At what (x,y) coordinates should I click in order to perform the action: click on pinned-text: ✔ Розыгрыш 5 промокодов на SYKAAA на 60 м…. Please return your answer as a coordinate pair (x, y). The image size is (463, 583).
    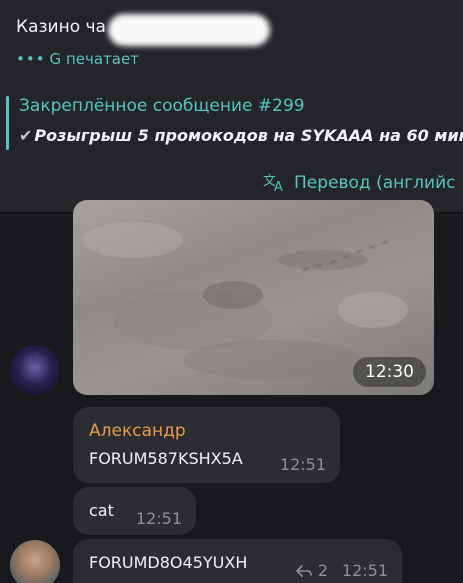
    Looking at the image, I should click on (241, 135).